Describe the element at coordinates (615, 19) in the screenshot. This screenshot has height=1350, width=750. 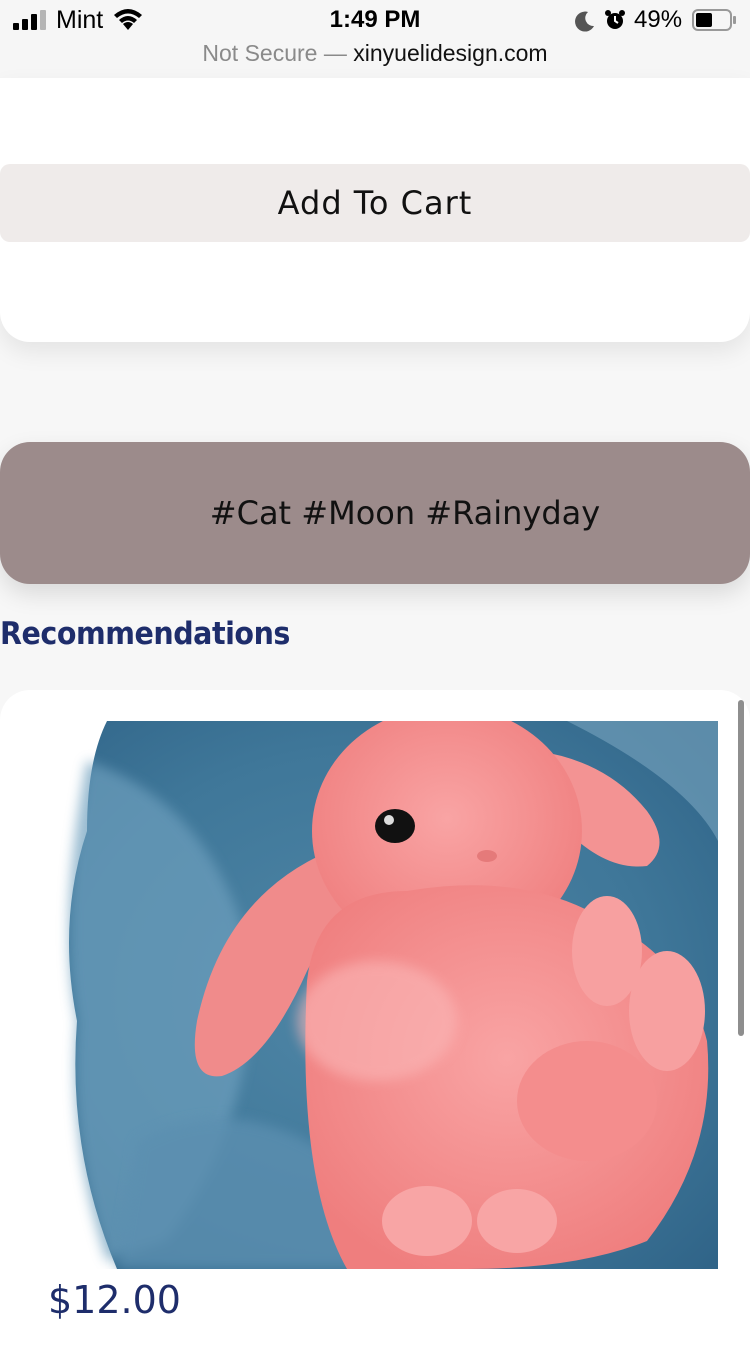
I see `alarm-clock-icon` at that location.